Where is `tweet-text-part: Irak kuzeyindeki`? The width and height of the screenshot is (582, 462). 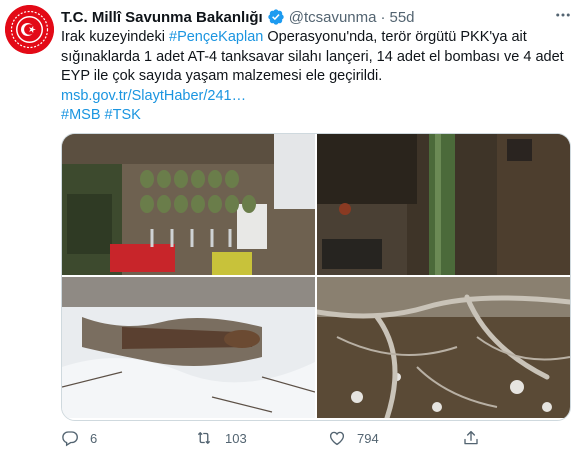 tweet-text-part: Irak kuzeyindeki is located at coordinates (115, 37).